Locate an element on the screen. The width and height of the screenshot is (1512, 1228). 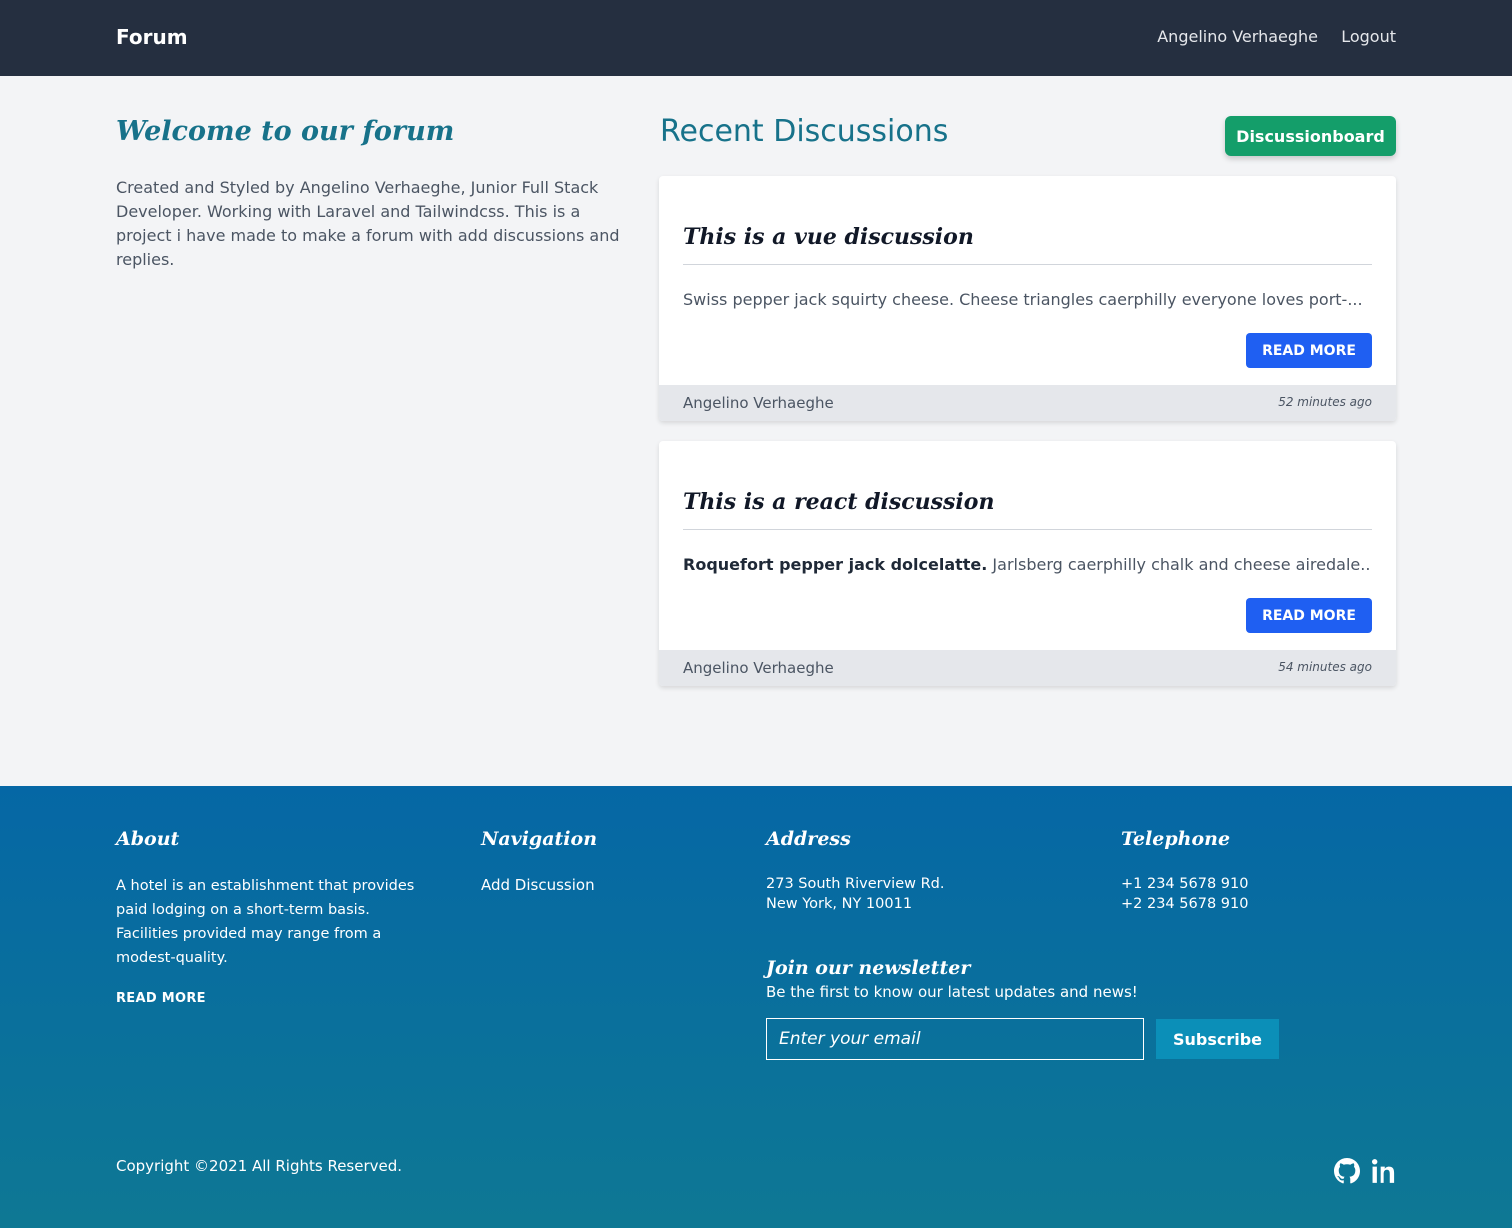
linkedin-icon is located at coordinates (1385, 1171).